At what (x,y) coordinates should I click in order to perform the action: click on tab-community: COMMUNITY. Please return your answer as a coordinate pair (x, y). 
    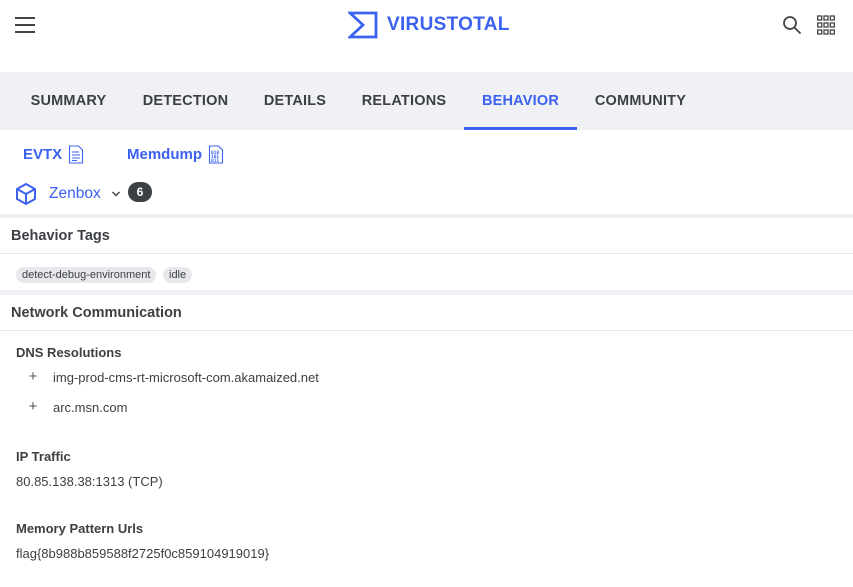
    Looking at the image, I should click on (640, 101).